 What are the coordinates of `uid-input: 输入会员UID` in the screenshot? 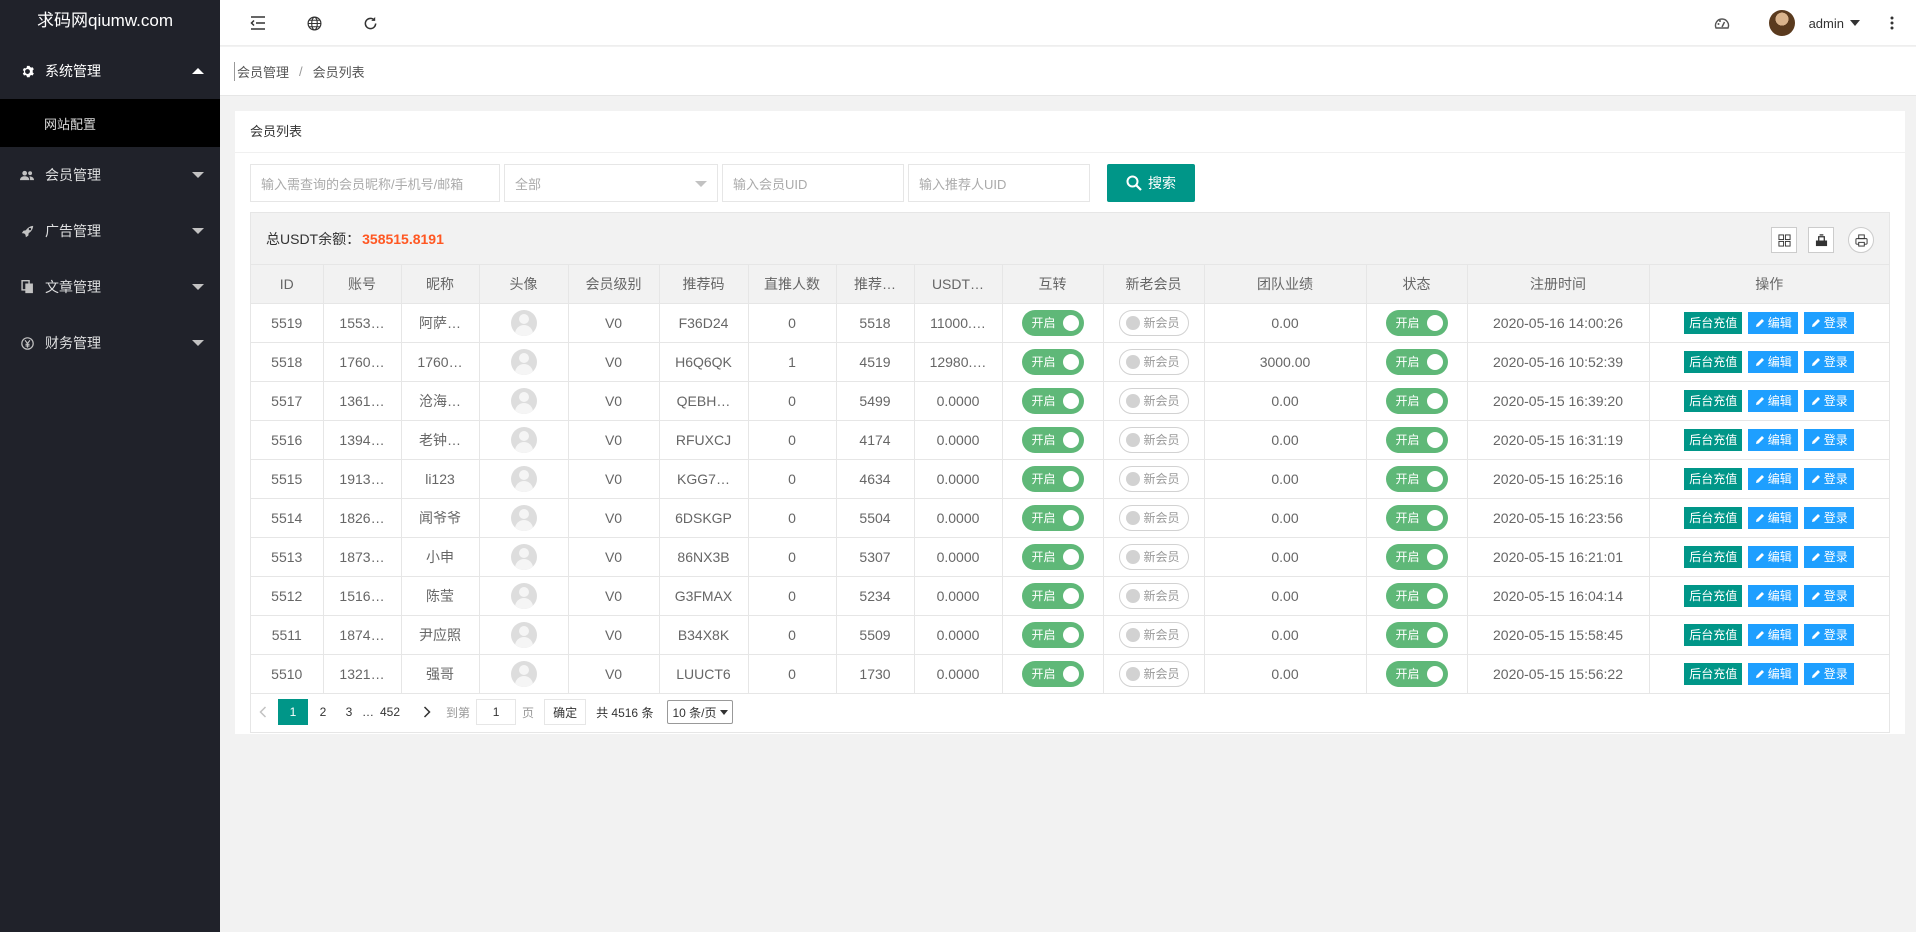 It's located at (813, 183).